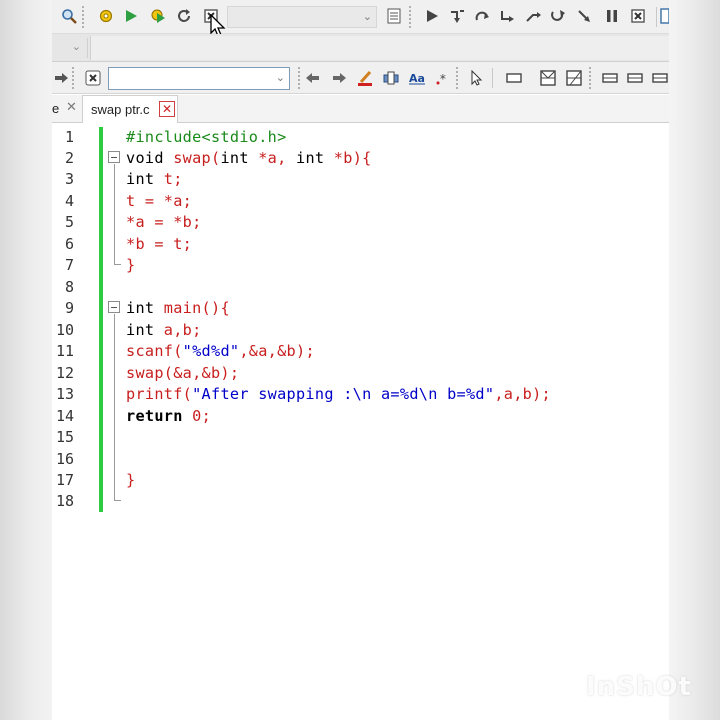  I want to click on line-number: 12, so click(64, 373).